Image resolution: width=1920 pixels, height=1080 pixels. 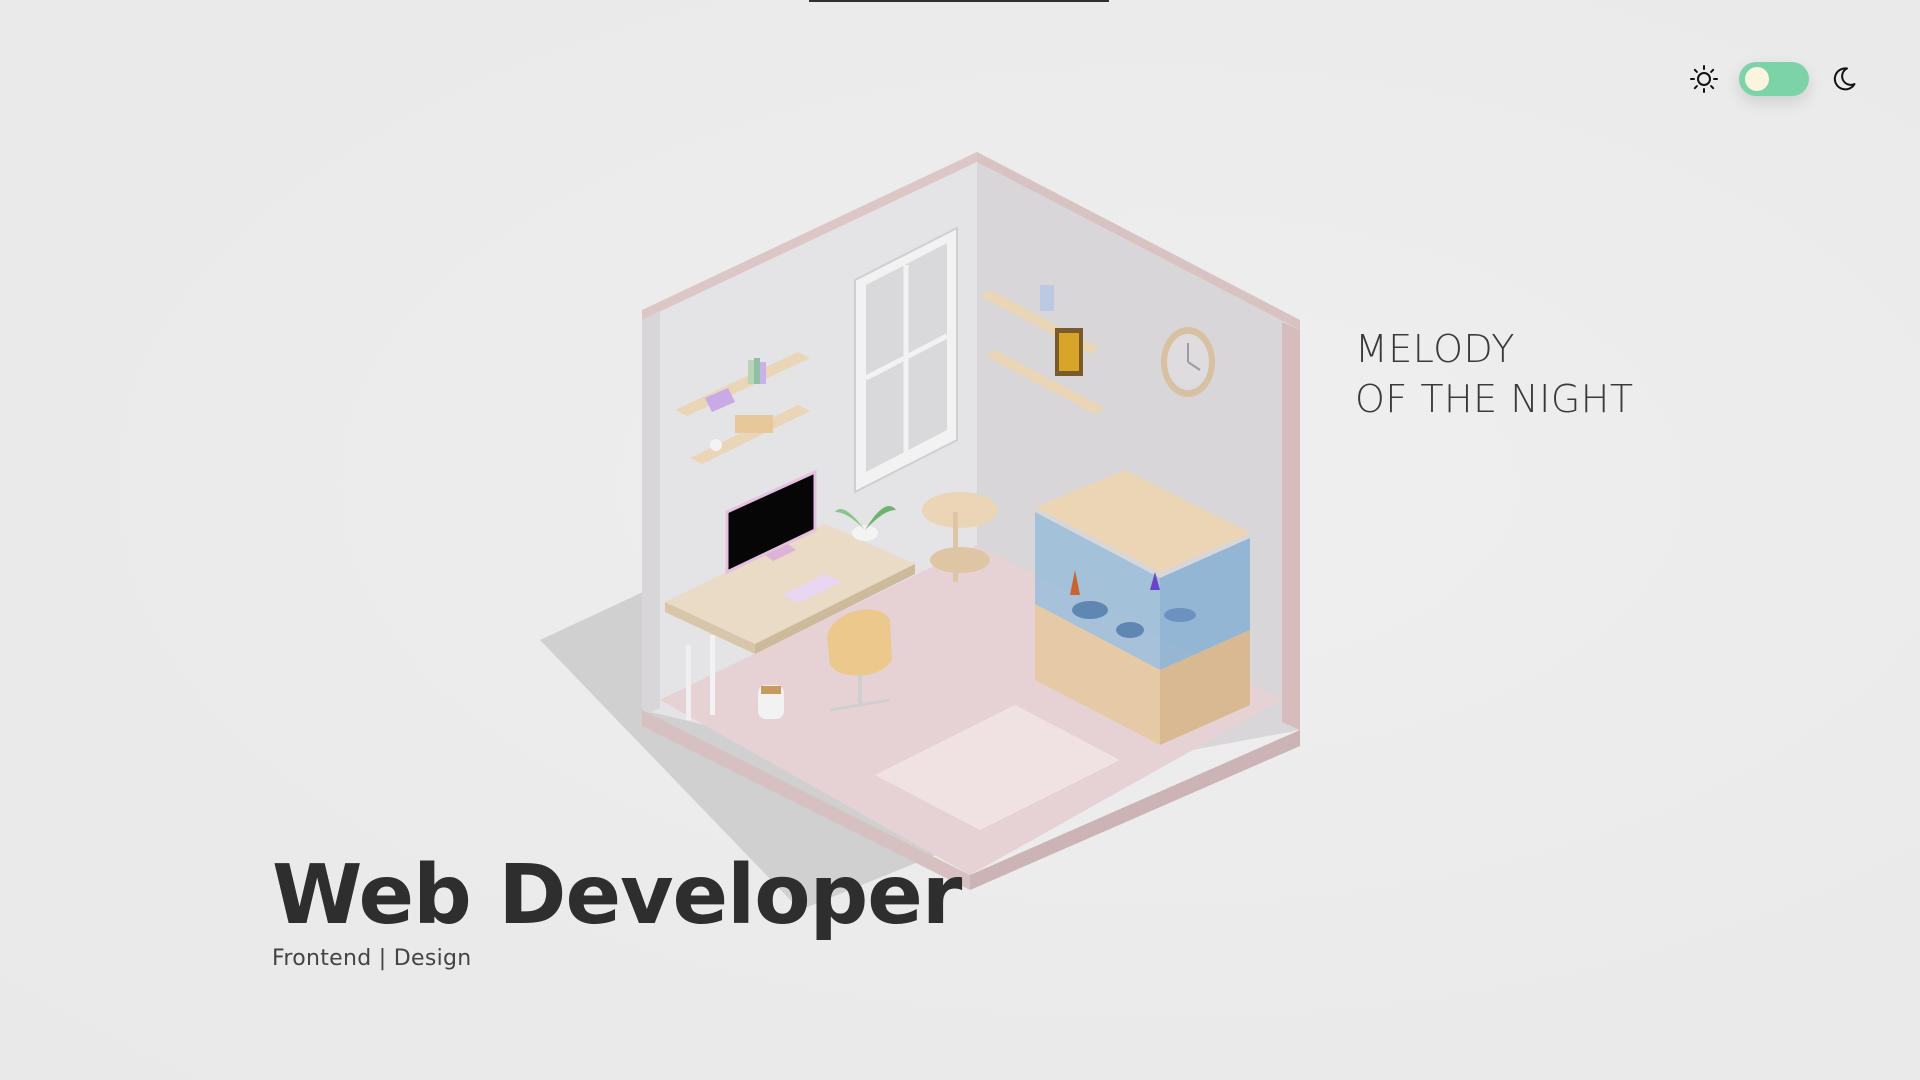 I want to click on theme-toggle, so click(x=1774, y=79).